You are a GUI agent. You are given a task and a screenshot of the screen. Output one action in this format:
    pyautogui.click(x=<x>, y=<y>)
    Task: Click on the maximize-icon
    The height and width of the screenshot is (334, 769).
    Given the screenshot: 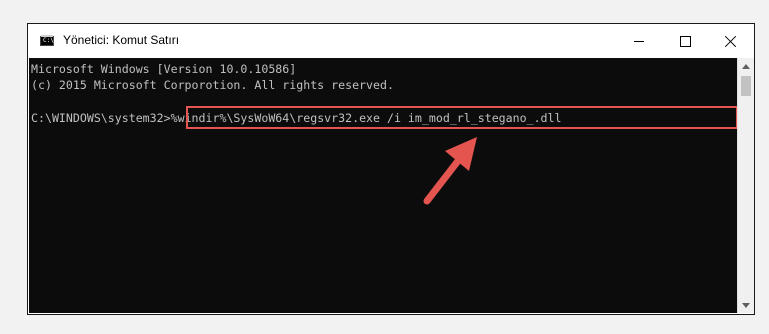 What is the action you would take?
    pyautogui.click(x=685, y=41)
    